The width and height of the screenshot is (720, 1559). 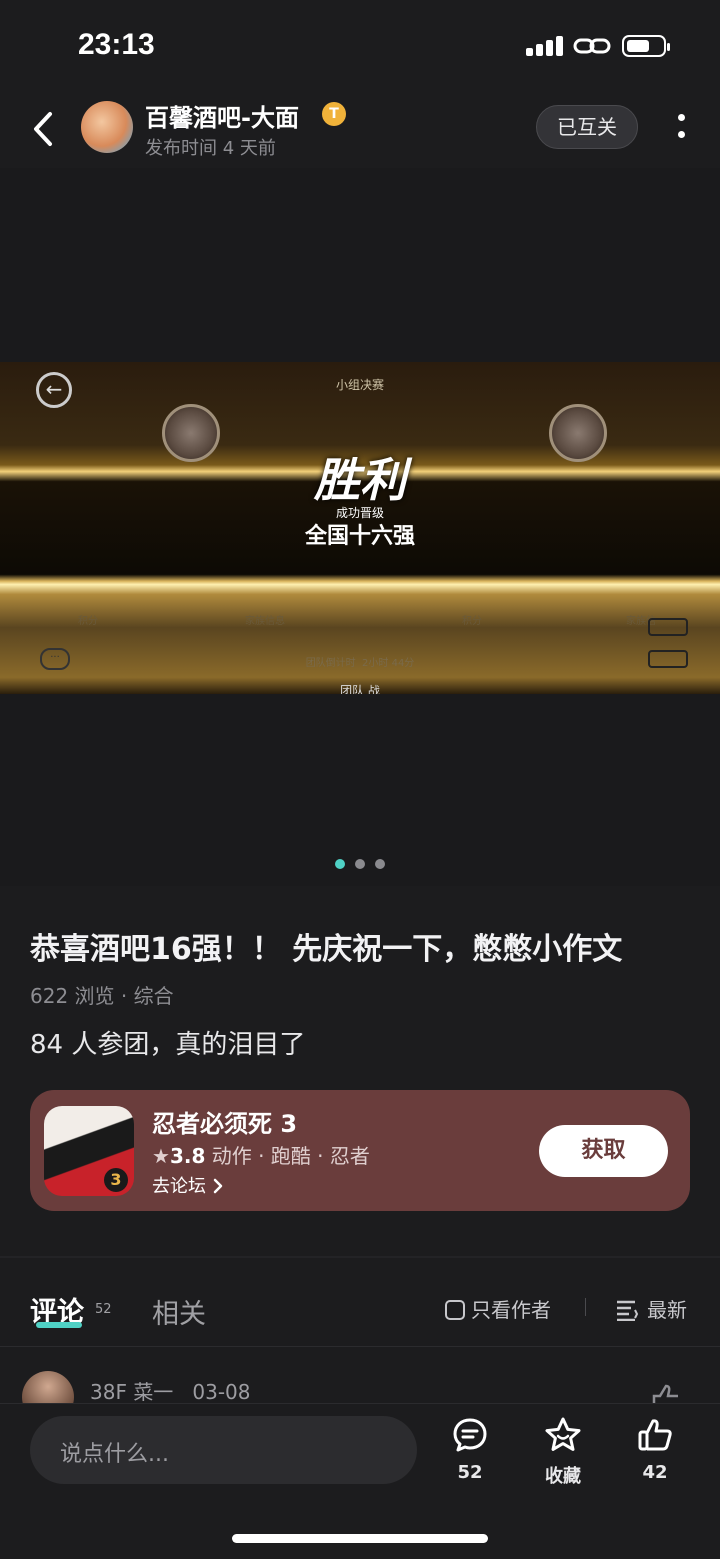 What do you see at coordinates (116, 44) in the screenshot?
I see `status-time: 23:13` at bounding box center [116, 44].